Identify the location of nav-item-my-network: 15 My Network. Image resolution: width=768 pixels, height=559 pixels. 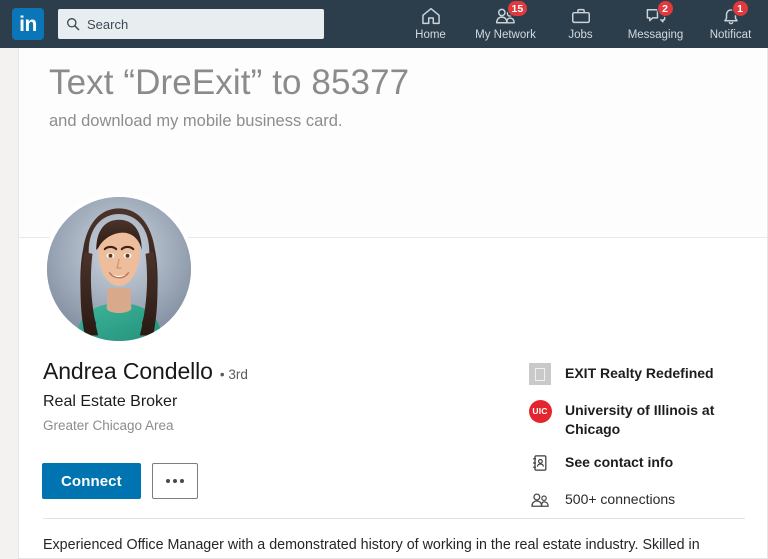
(505, 21).